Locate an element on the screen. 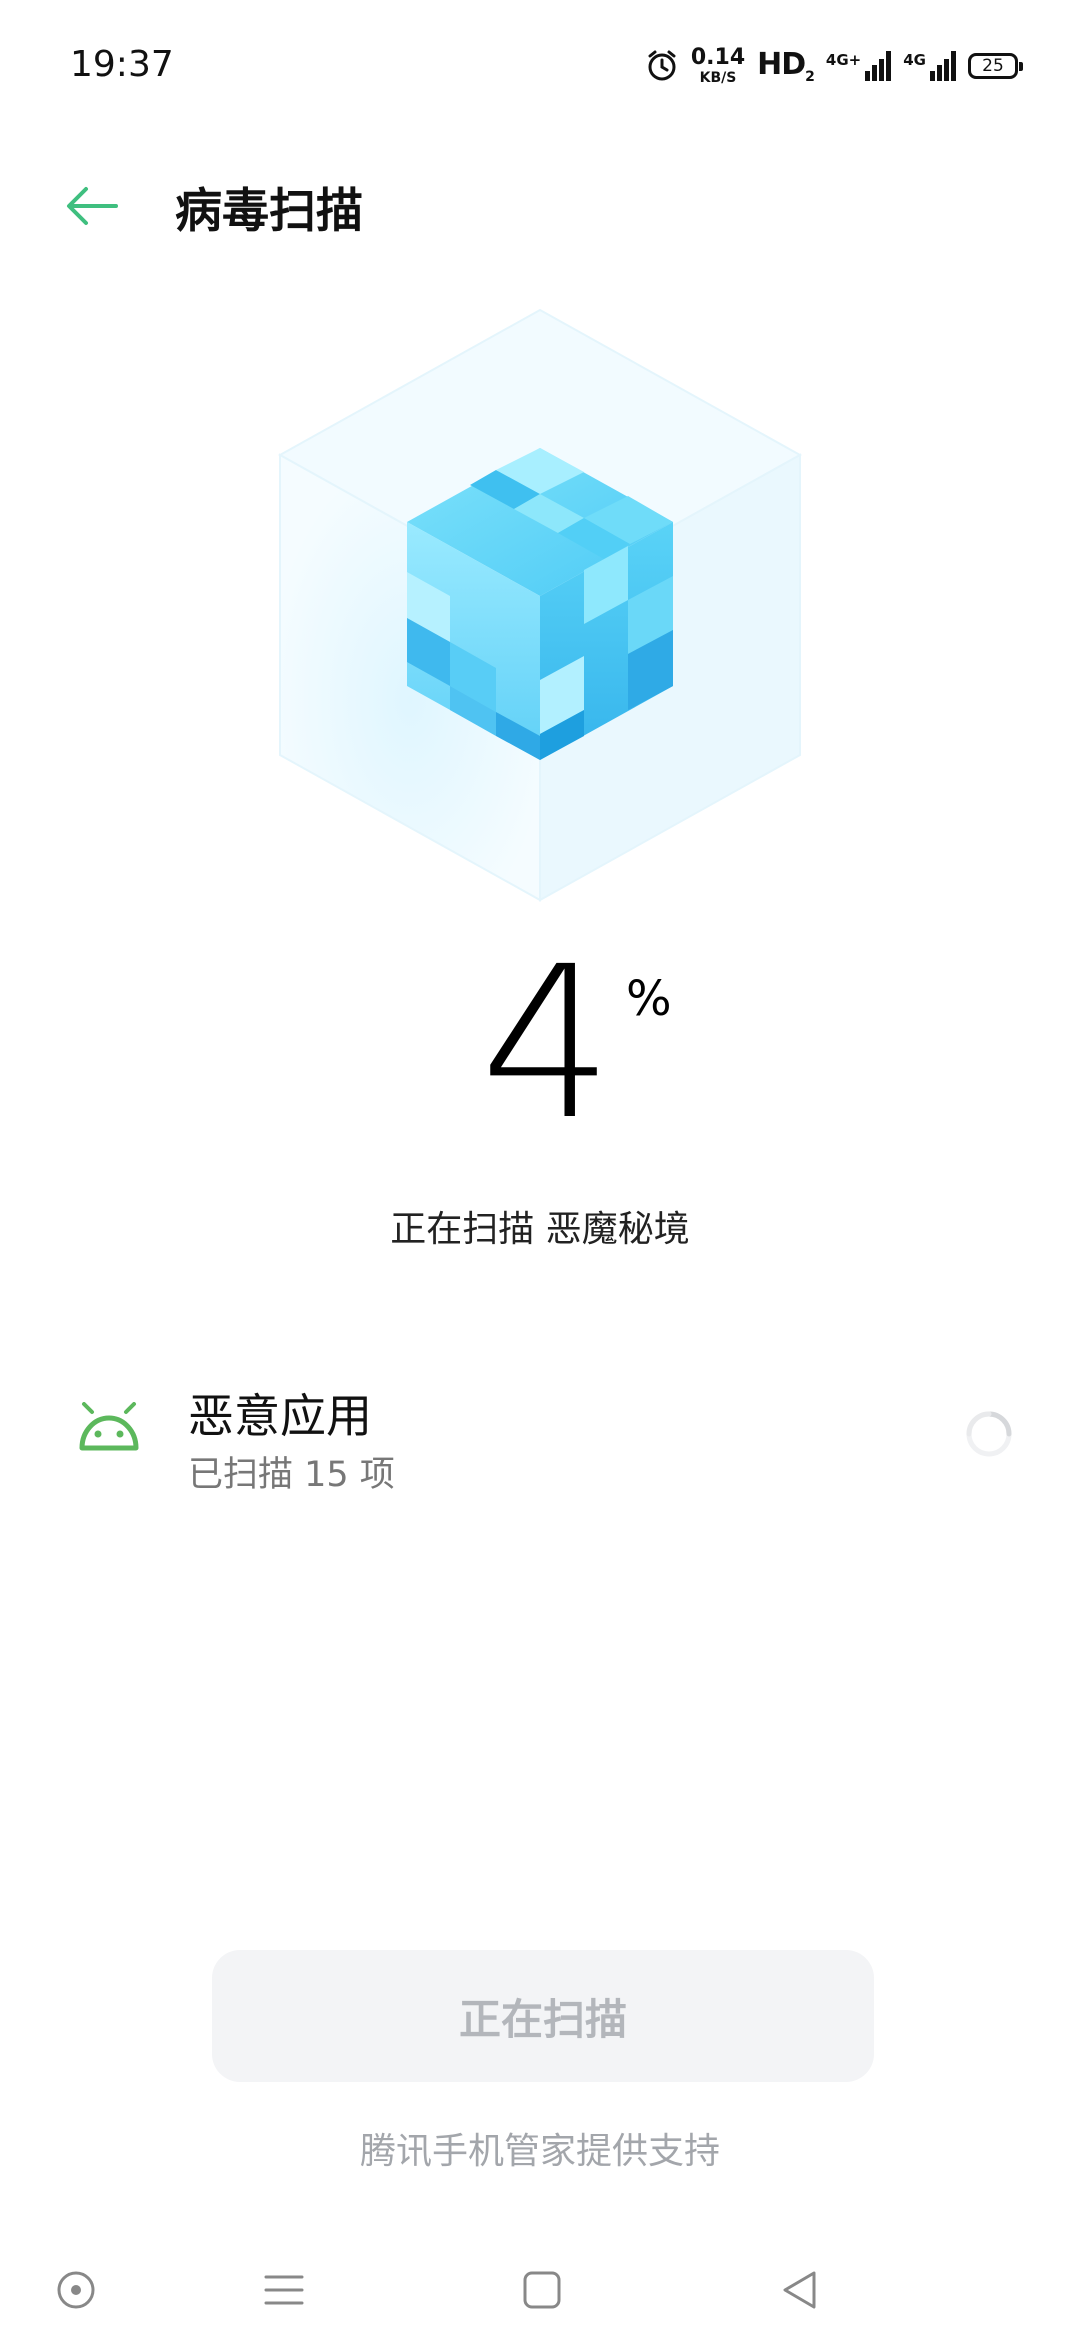 This screenshot has width=1080, height=2340. hd-sub: 2 is located at coordinates (810, 77).